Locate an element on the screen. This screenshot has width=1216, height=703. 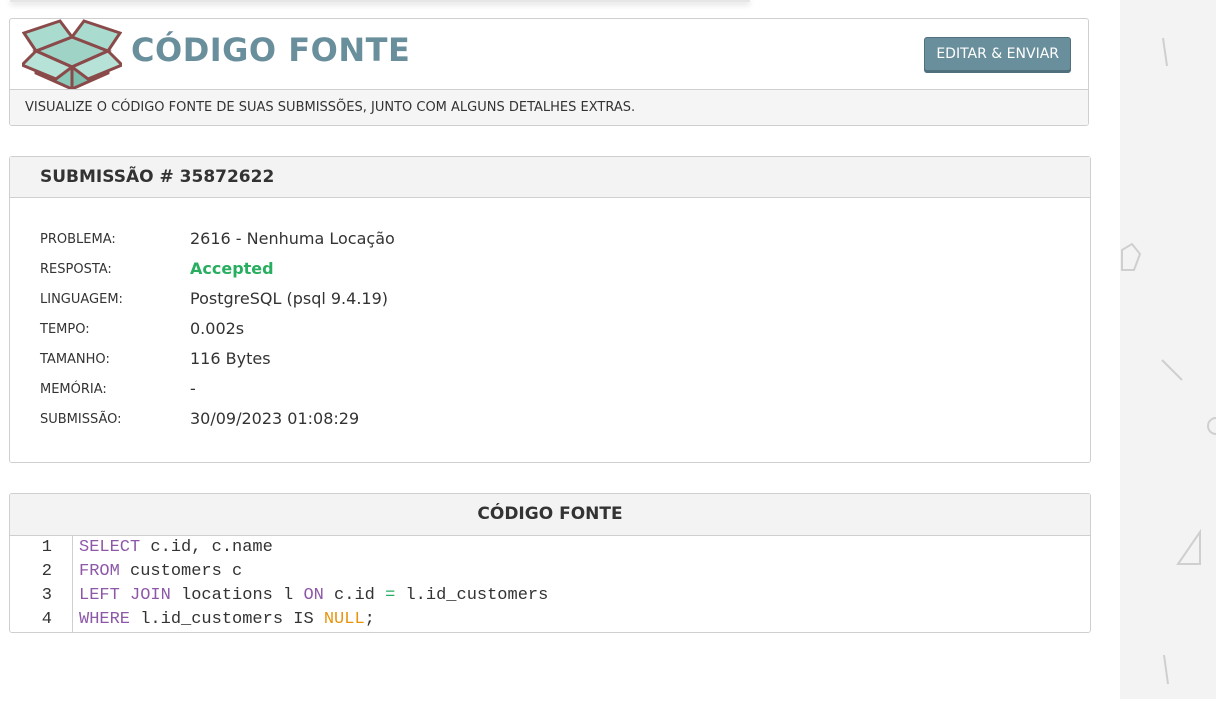
line-number: 3 is located at coordinates (46, 595).